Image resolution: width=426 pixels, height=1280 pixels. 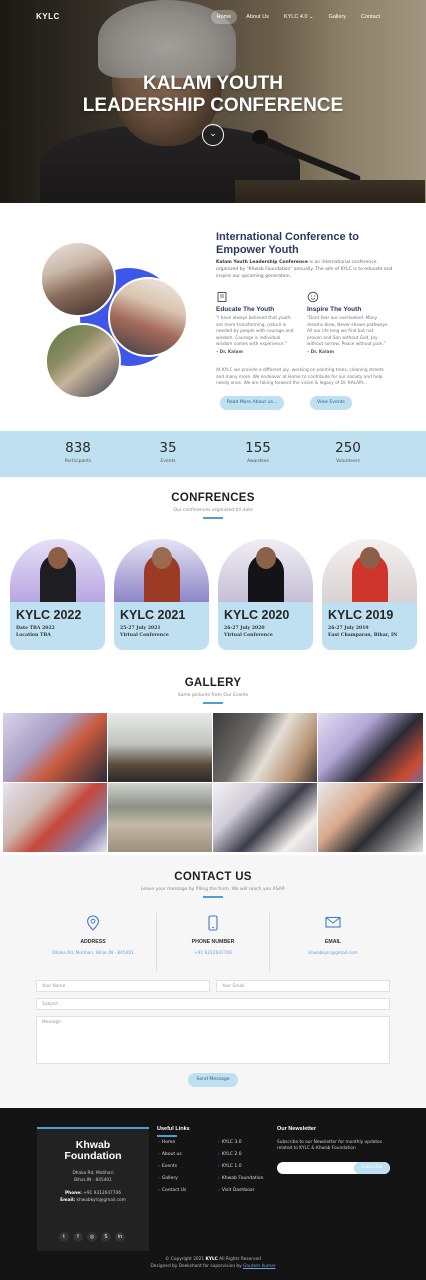 What do you see at coordinates (48, 16) in the screenshot?
I see `site-logo: KYLC` at bounding box center [48, 16].